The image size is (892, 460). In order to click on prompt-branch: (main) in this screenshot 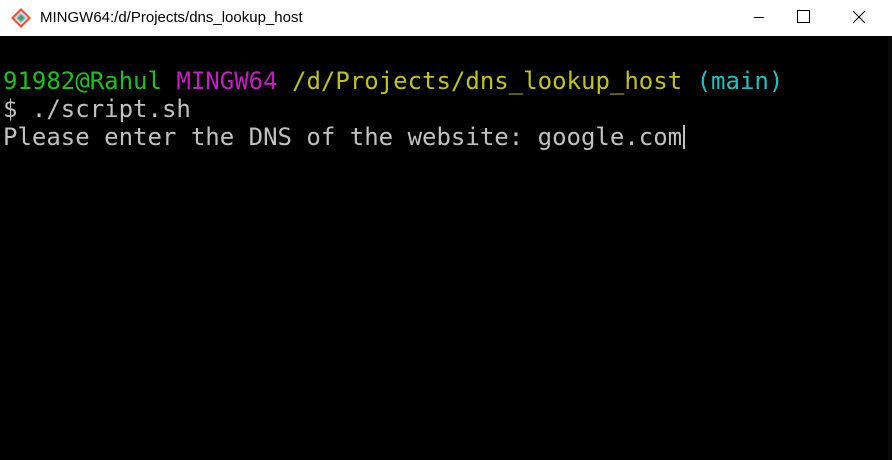, I will do `click(740, 81)`.